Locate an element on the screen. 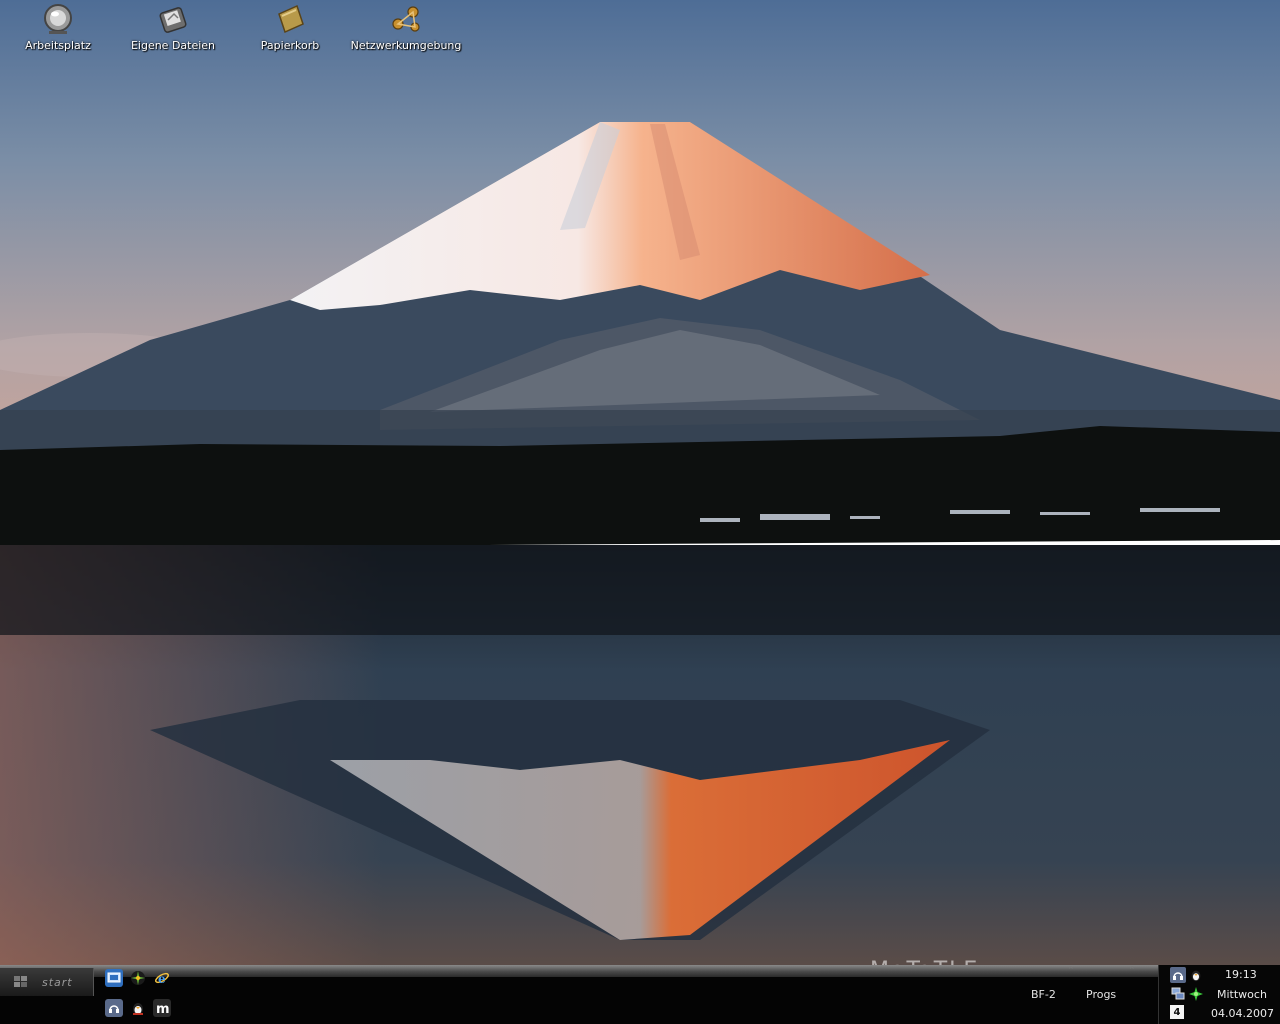  desktop-icon-label: Netzwerkumgebung is located at coordinates (406, 45).